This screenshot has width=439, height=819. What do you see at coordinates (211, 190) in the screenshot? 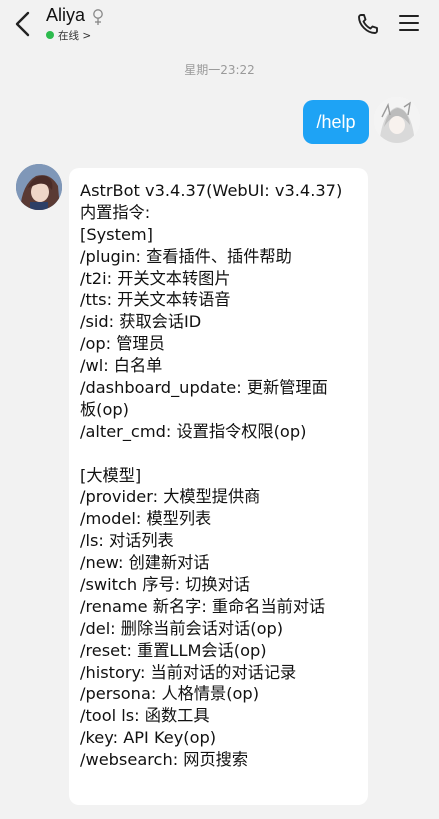
I see `message-line: AstrBot v3.4.37(WebUI: v3.4.37)` at bounding box center [211, 190].